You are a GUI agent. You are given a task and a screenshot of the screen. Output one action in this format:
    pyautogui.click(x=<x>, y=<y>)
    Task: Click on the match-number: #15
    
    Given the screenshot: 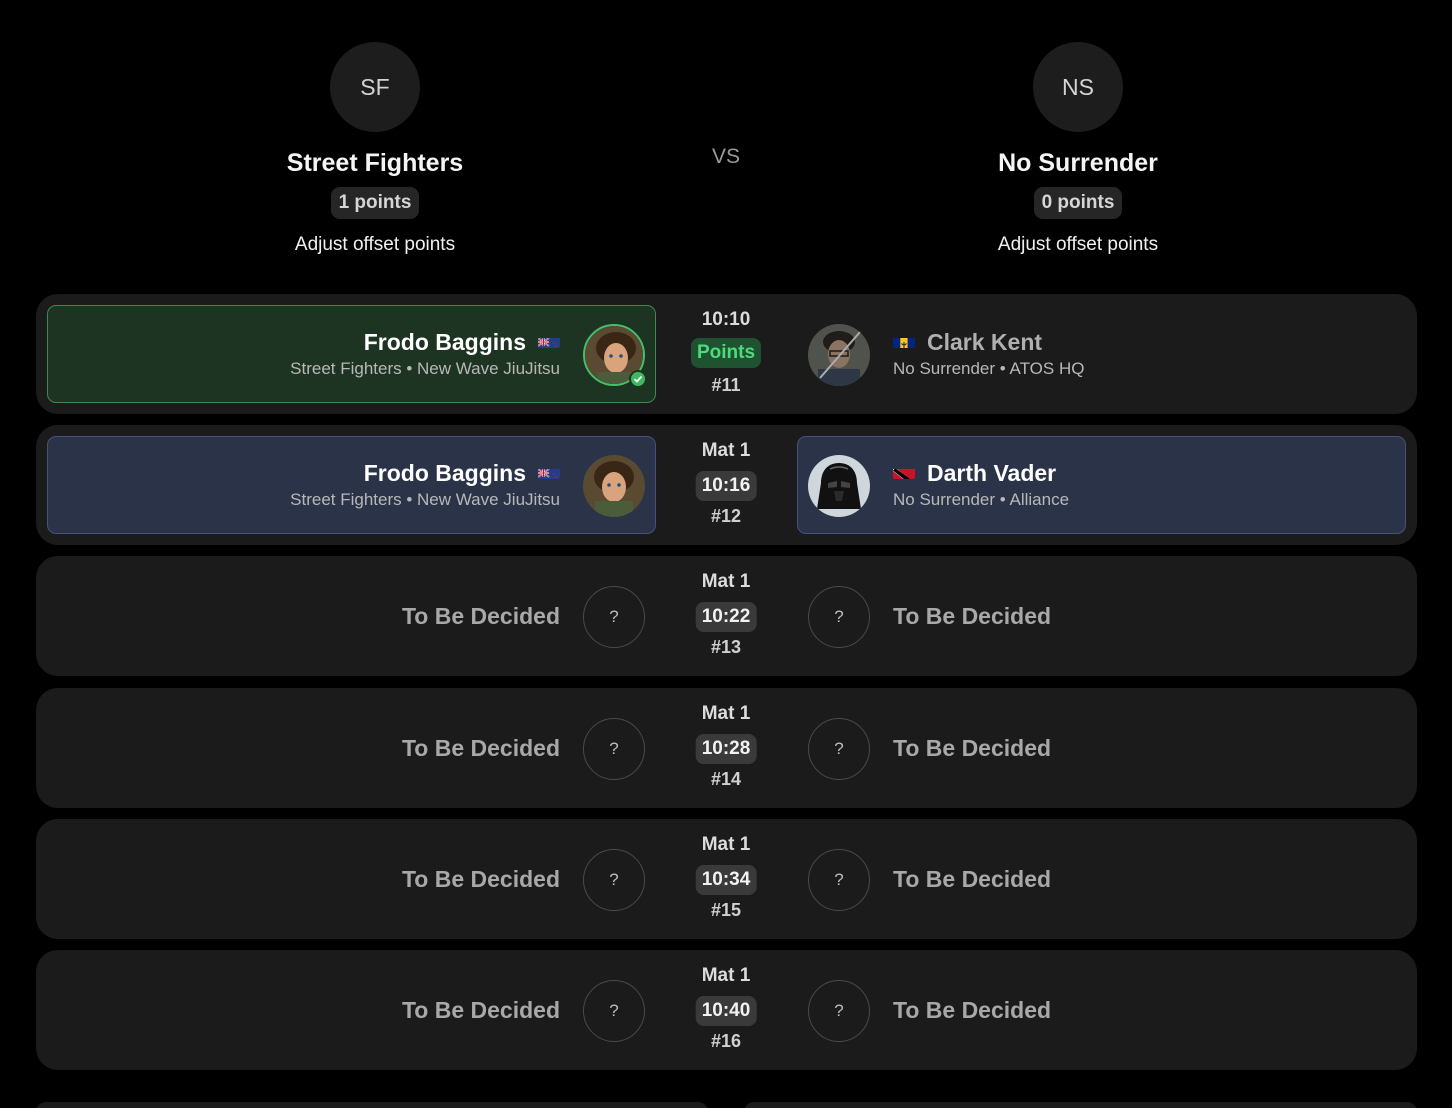 What is the action you would take?
    pyautogui.click(x=726, y=910)
    